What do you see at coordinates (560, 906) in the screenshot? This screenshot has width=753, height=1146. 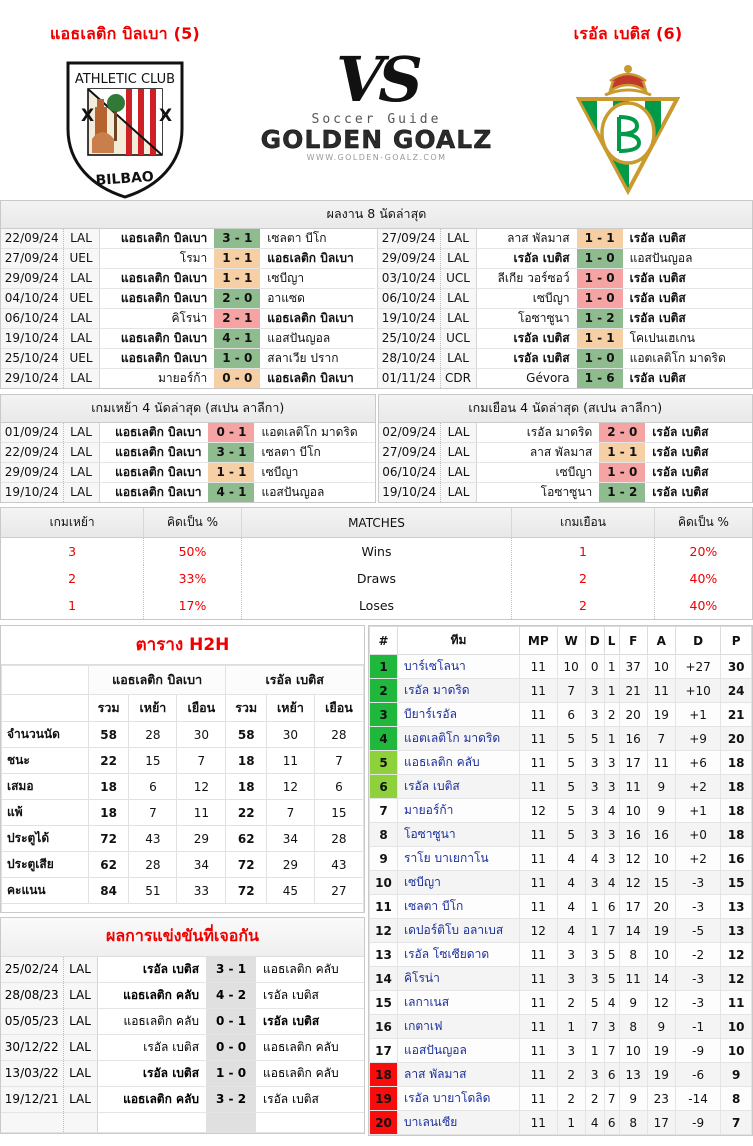 I see `standings-row: 11 เซลตา บีโก 11 4 1 6 17 20 -3 13` at bounding box center [560, 906].